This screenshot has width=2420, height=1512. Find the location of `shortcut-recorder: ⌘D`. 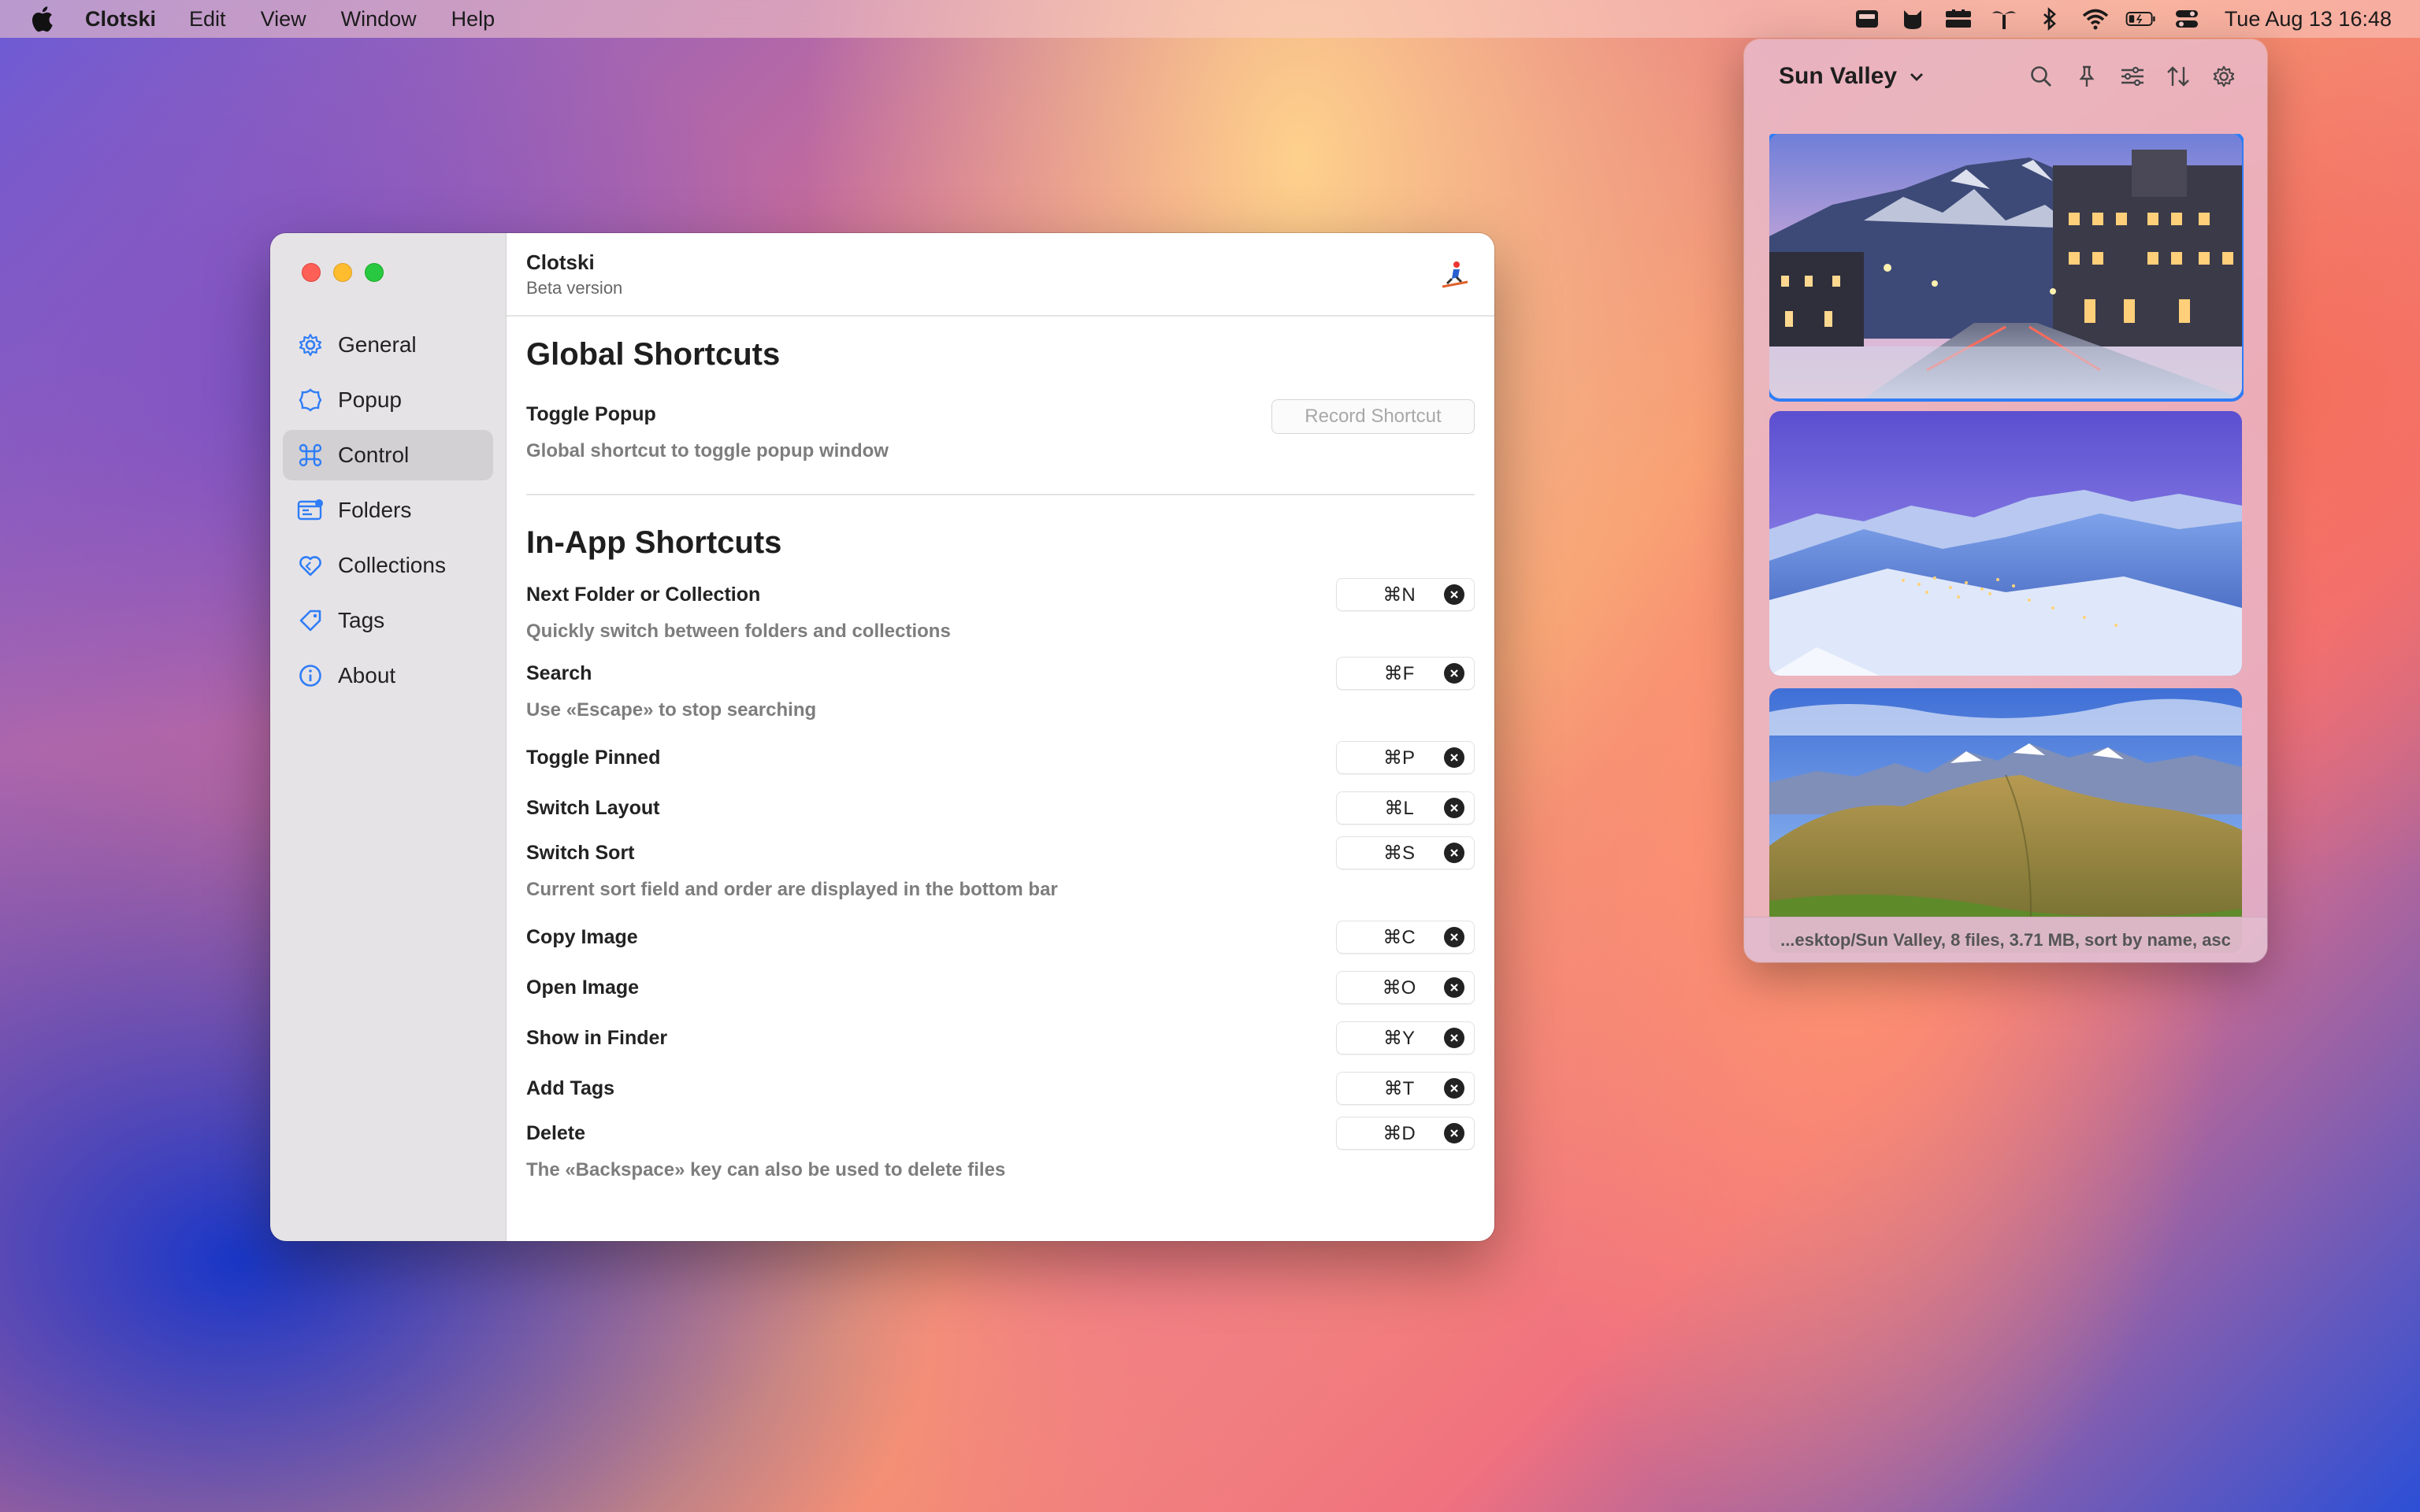

shortcut-recorder: ⌘D is located at coordinates (1405, 1133).